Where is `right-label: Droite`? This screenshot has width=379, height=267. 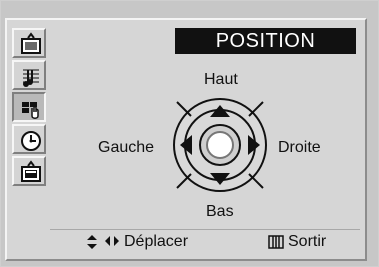 right-label: Droite is located at coordinates (299, 147).